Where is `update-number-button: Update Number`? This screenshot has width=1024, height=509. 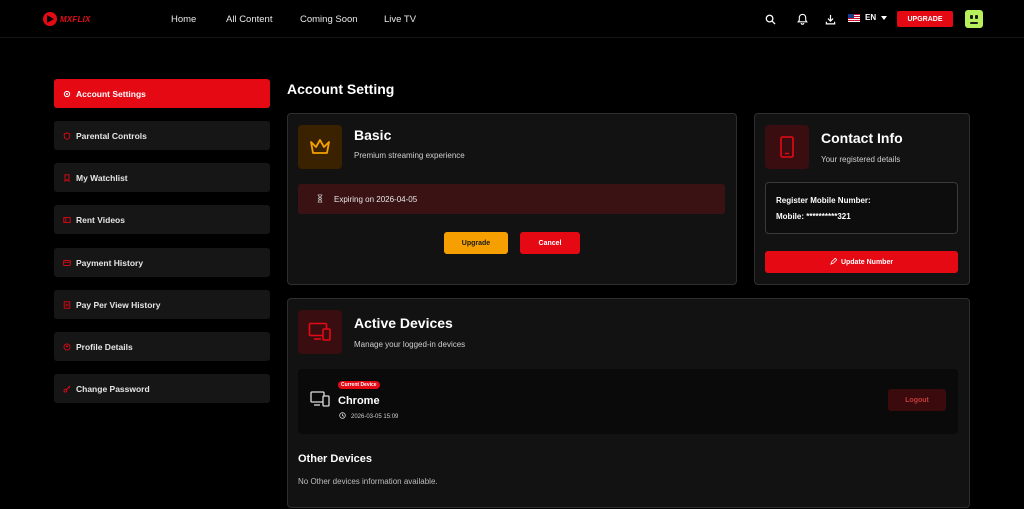 update-number-button: Update Number is located at coordinates (861, 262).